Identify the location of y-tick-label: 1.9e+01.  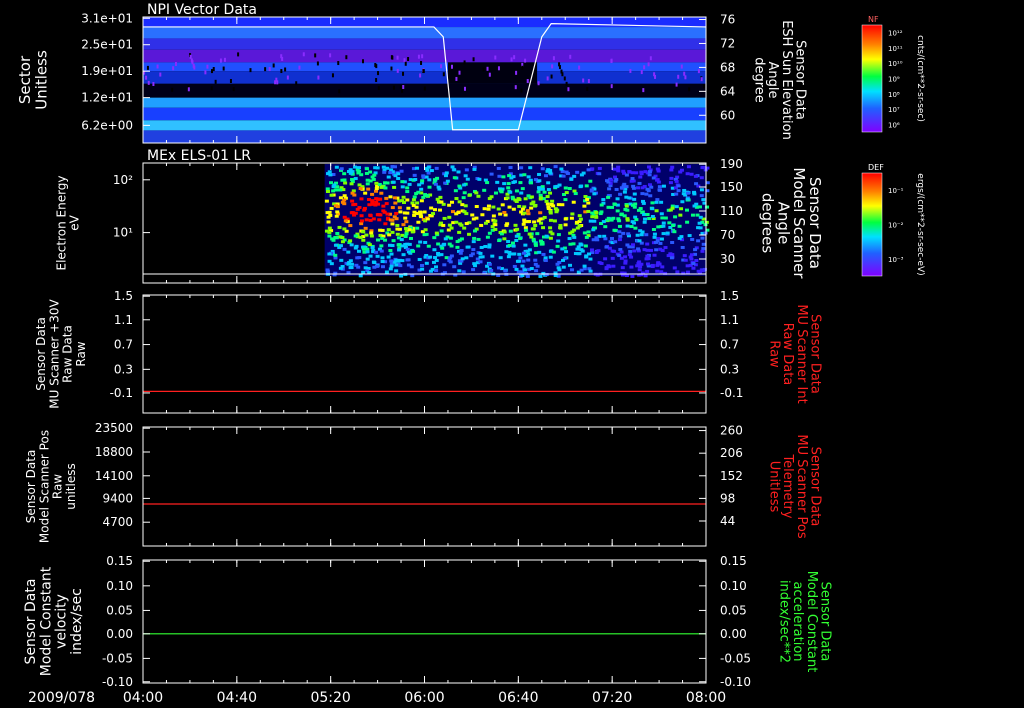
(107, 71).